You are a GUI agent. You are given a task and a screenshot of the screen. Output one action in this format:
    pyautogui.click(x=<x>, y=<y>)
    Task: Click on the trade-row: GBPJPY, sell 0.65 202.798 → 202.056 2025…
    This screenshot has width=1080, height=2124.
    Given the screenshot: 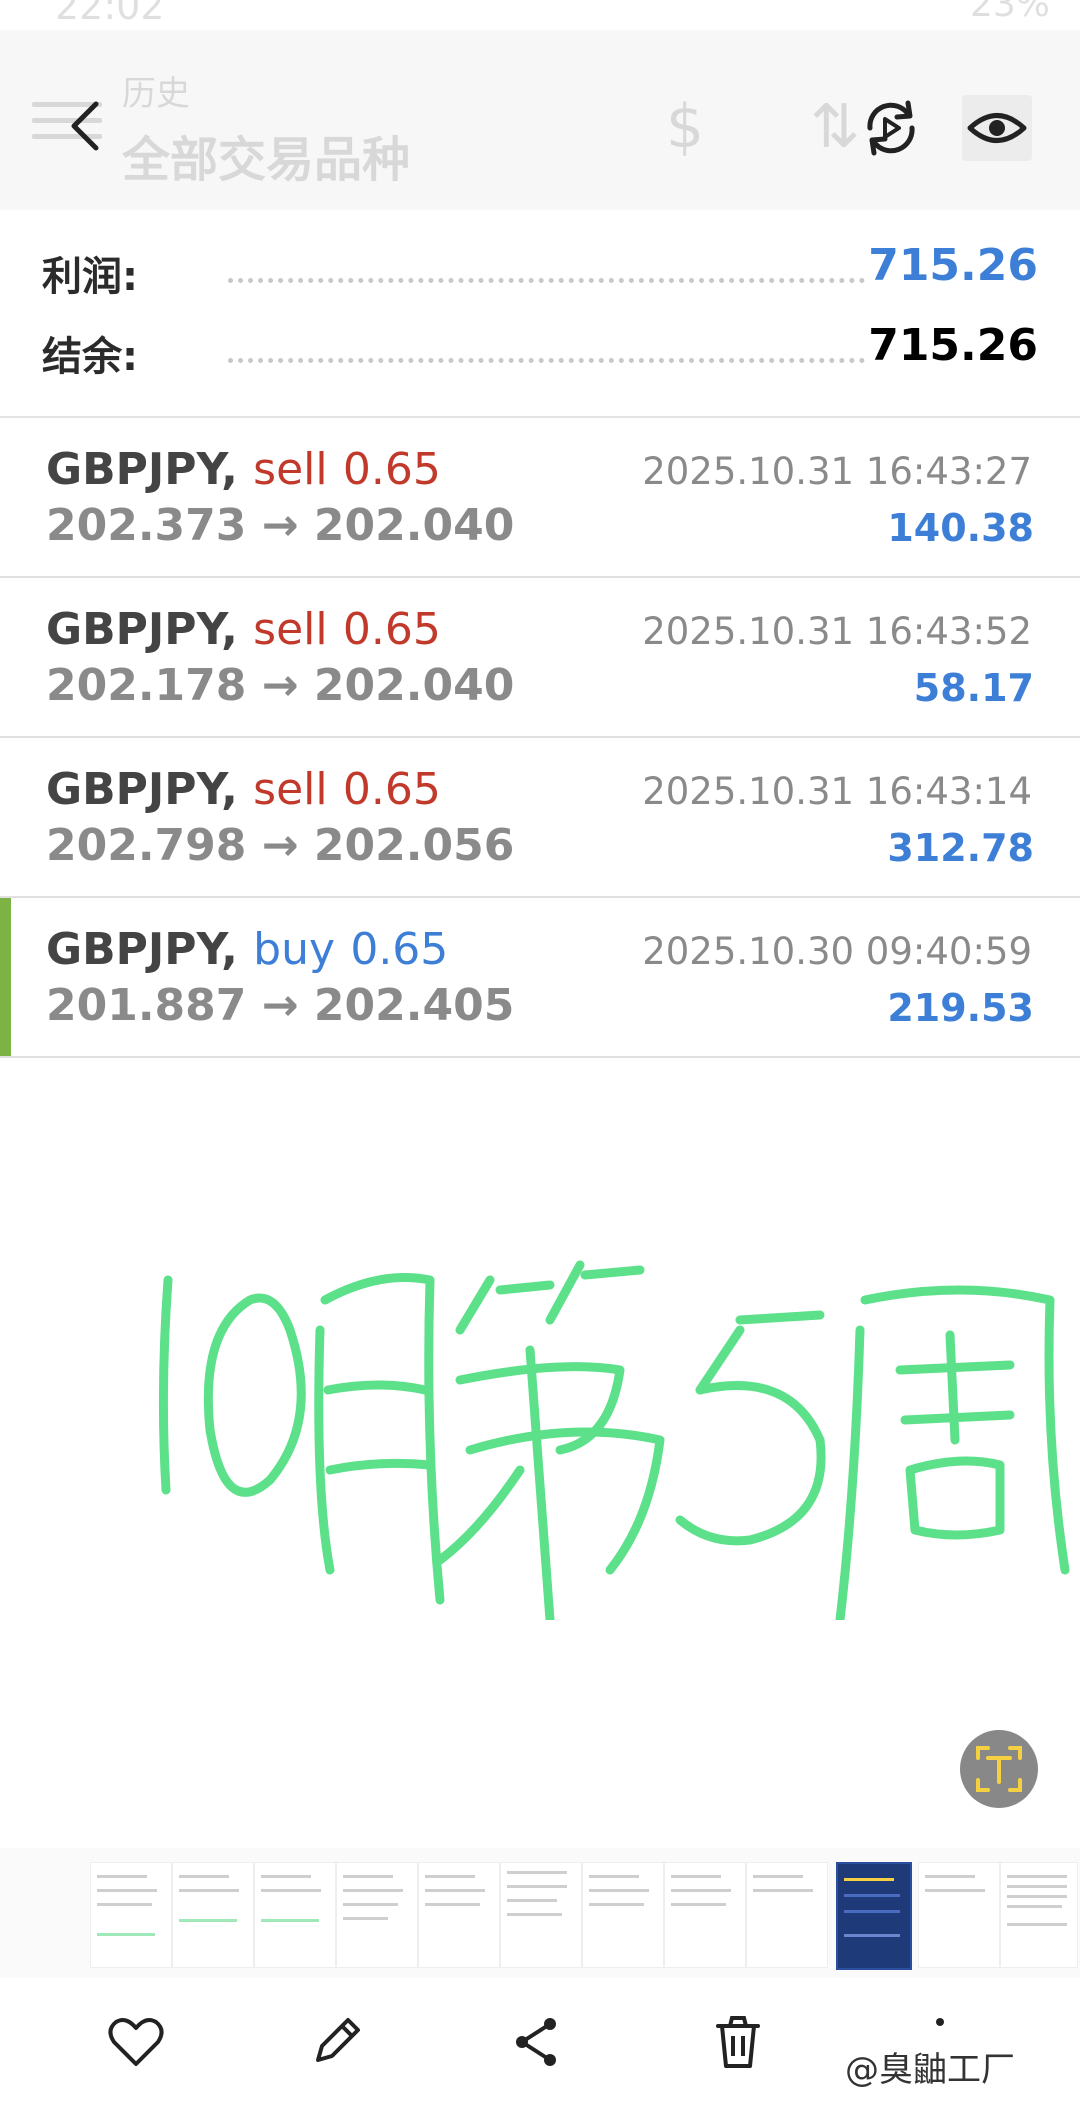 What is the action you would take?
    pyautogui.click(x=540, y=818)
    